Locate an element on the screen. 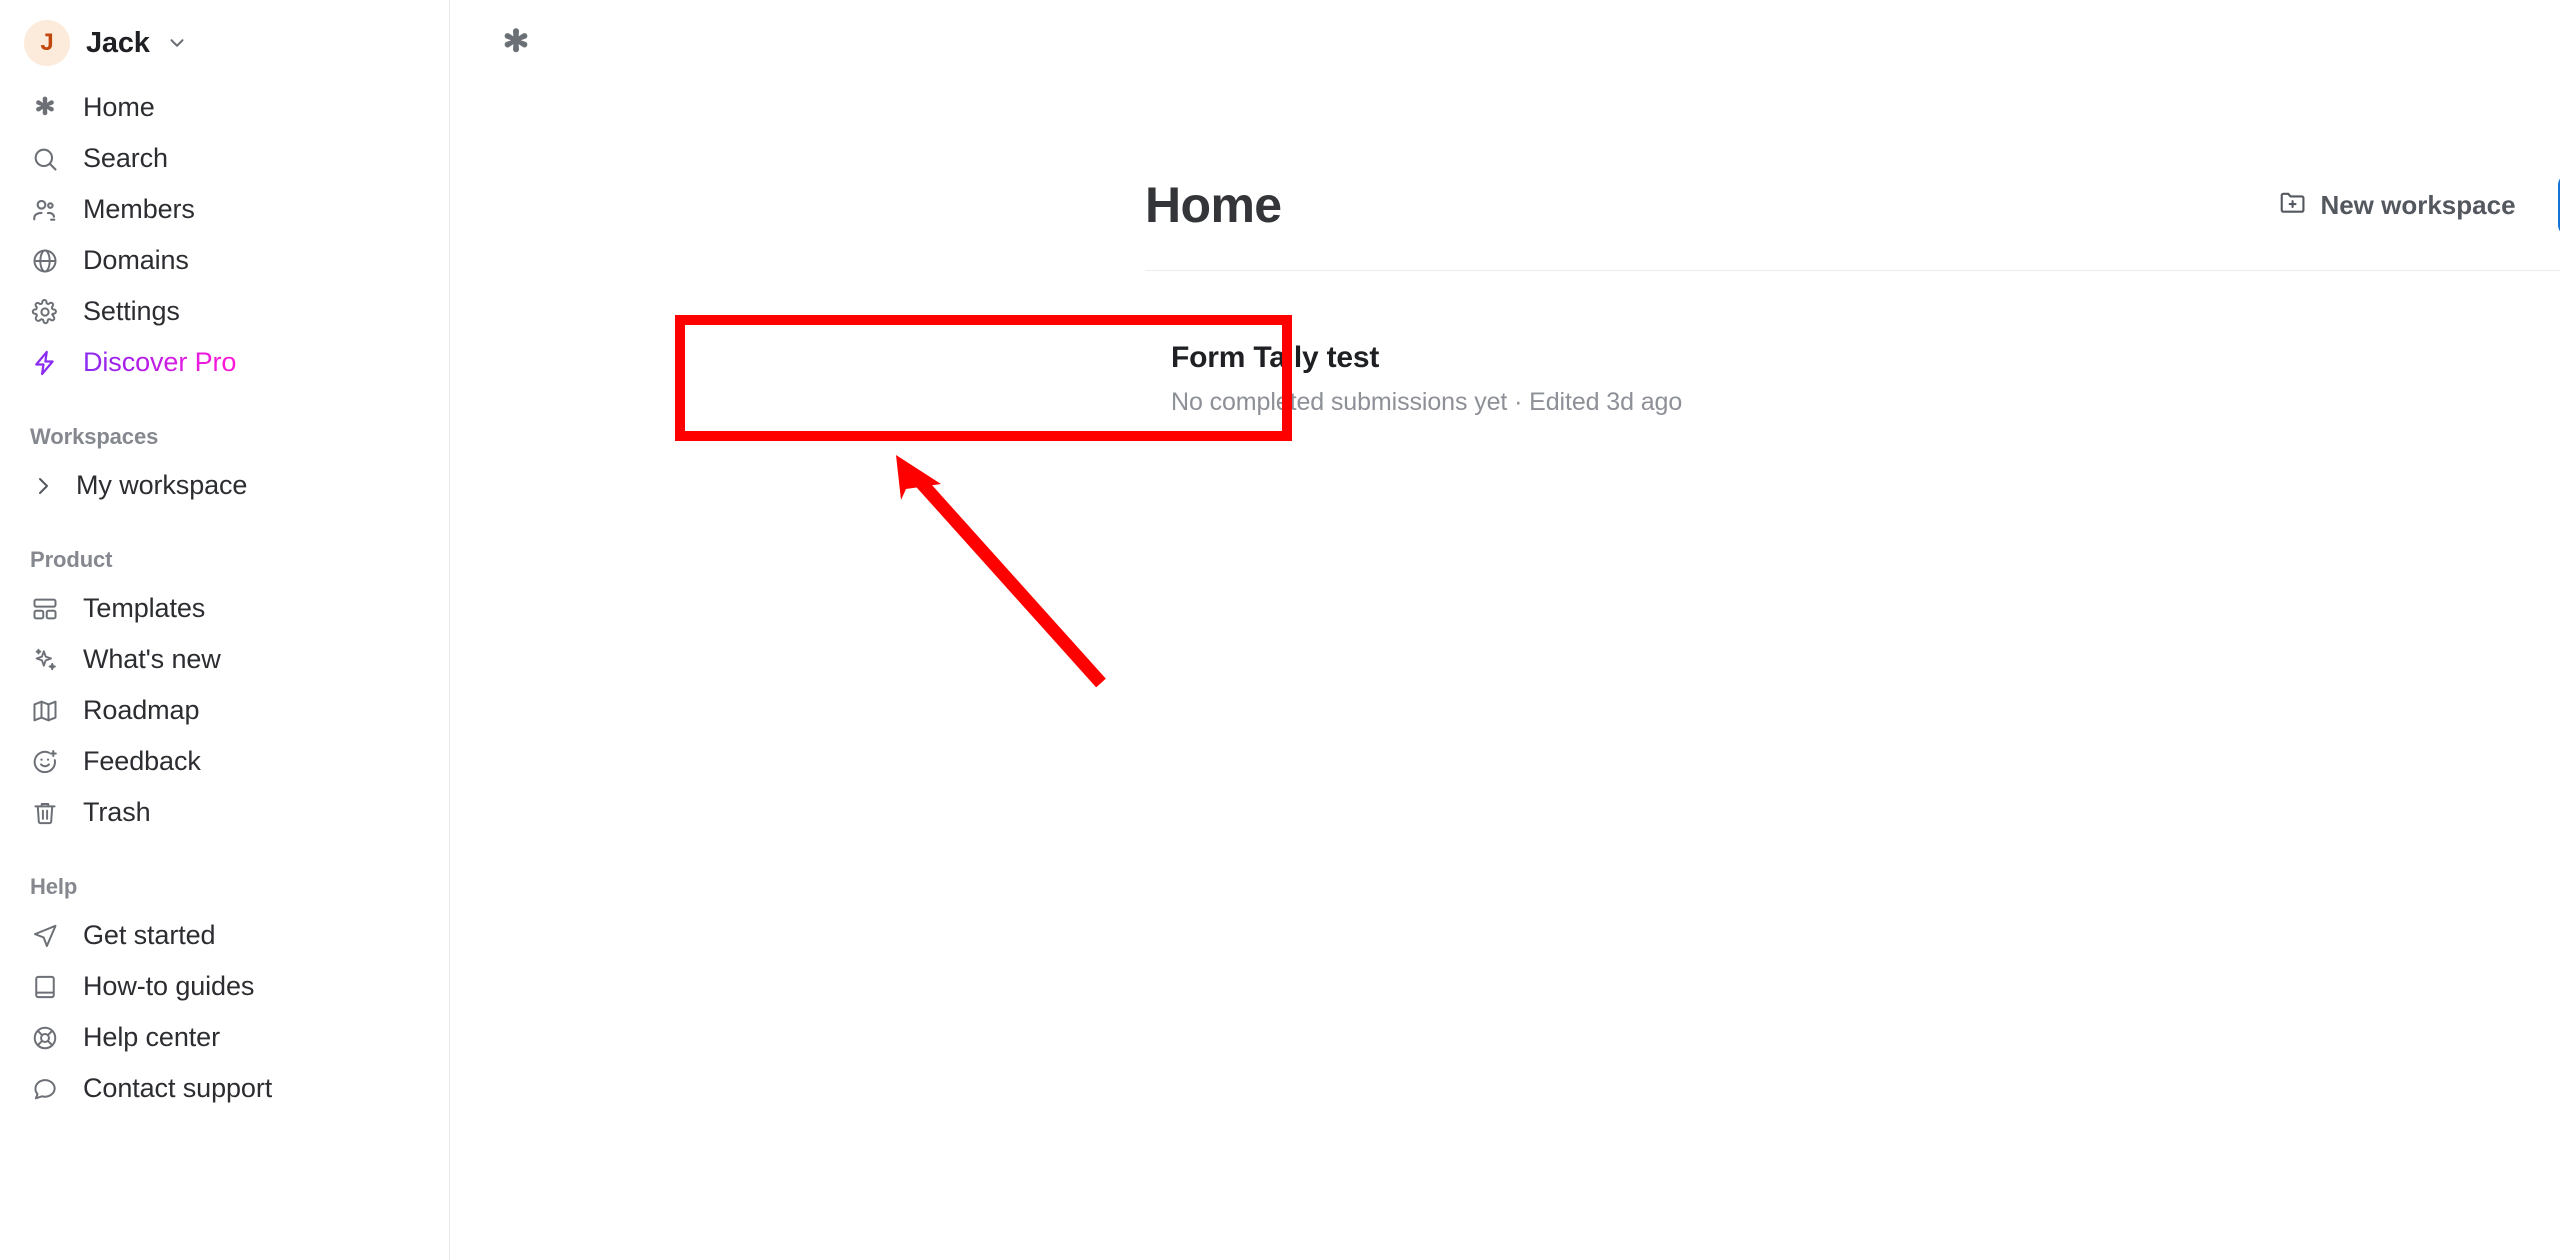  sidebar-item-contact-support: Contact support is located at coordinates (224, 1088).